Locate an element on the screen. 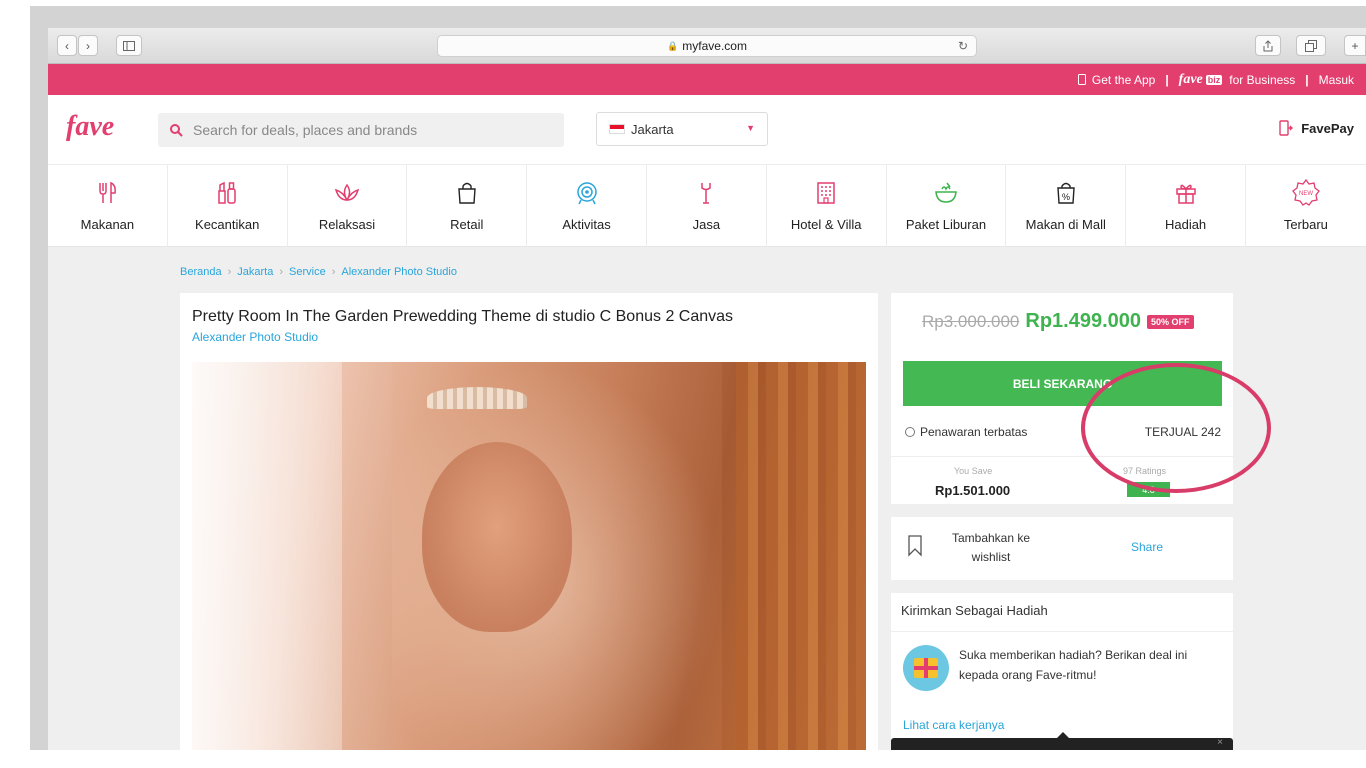  category-hotel-villa: Hotel & Villa is located at coordinates (827, 206).